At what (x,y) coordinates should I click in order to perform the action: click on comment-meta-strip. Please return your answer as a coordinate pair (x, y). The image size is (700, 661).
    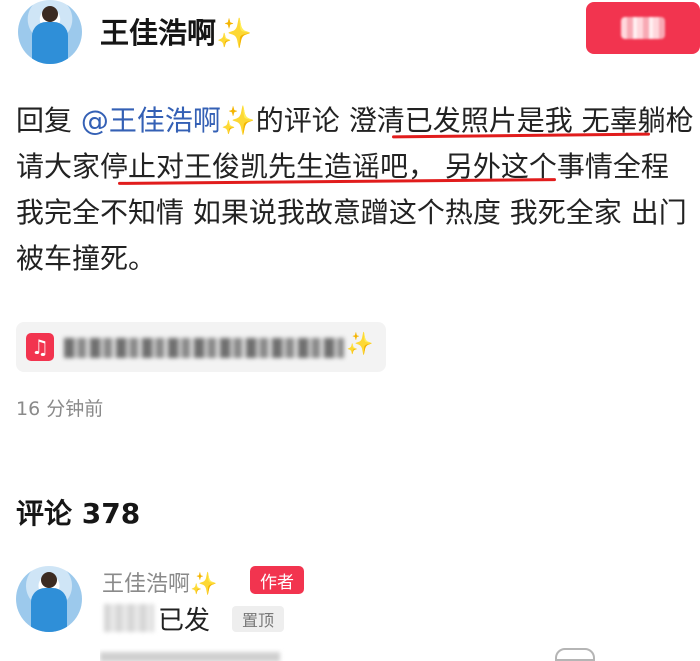
    Looking at the image, I should click on (400, 654).